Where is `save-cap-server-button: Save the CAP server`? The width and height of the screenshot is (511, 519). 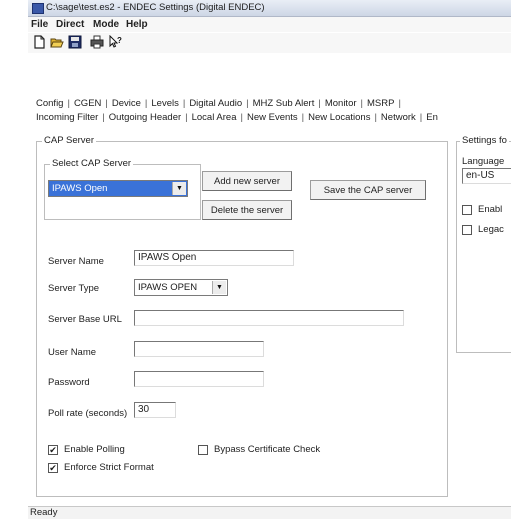 save-cap-server-button: Save the CAP server is located at coordinates (368, 190).